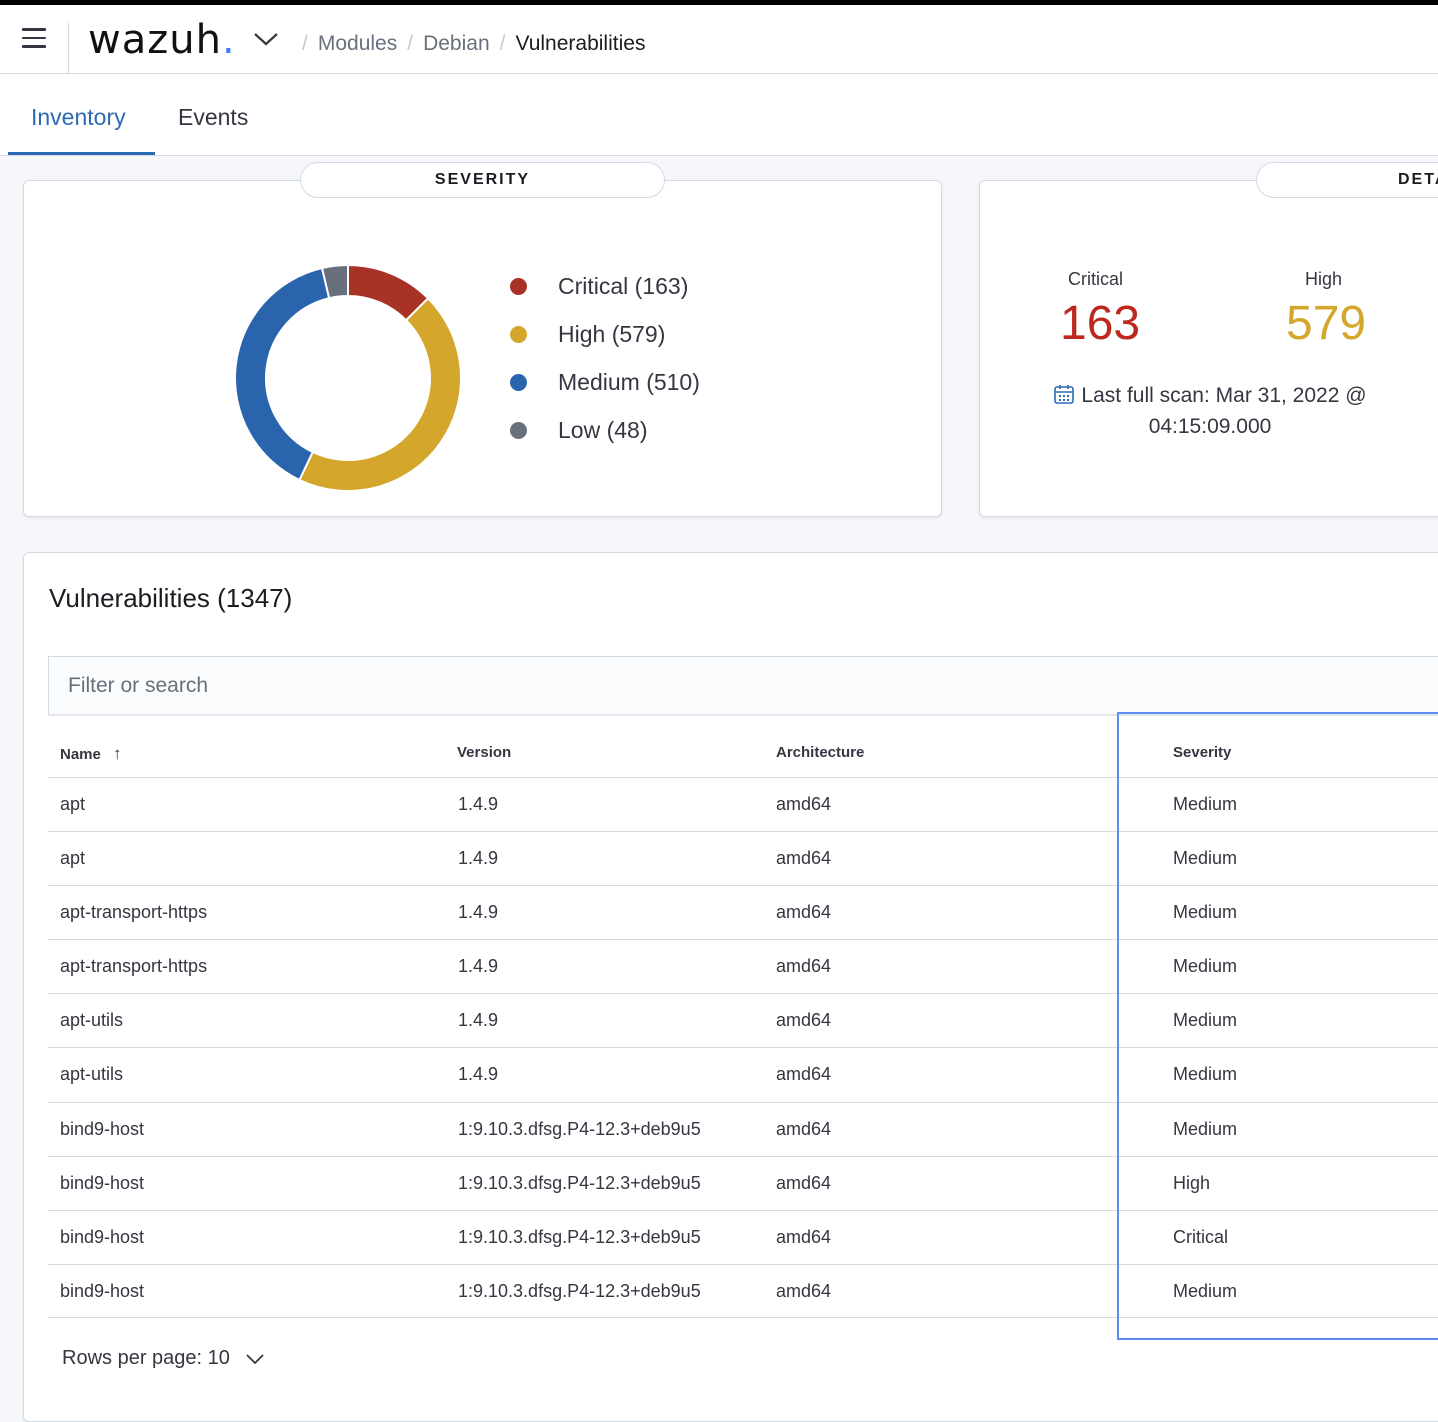 Image resolution: width=1438 pixels, height=1422 pixels. Describe the element at coordinates (78, 117) in the screenshot. I see `tab-inventory: Inventory` at that location.